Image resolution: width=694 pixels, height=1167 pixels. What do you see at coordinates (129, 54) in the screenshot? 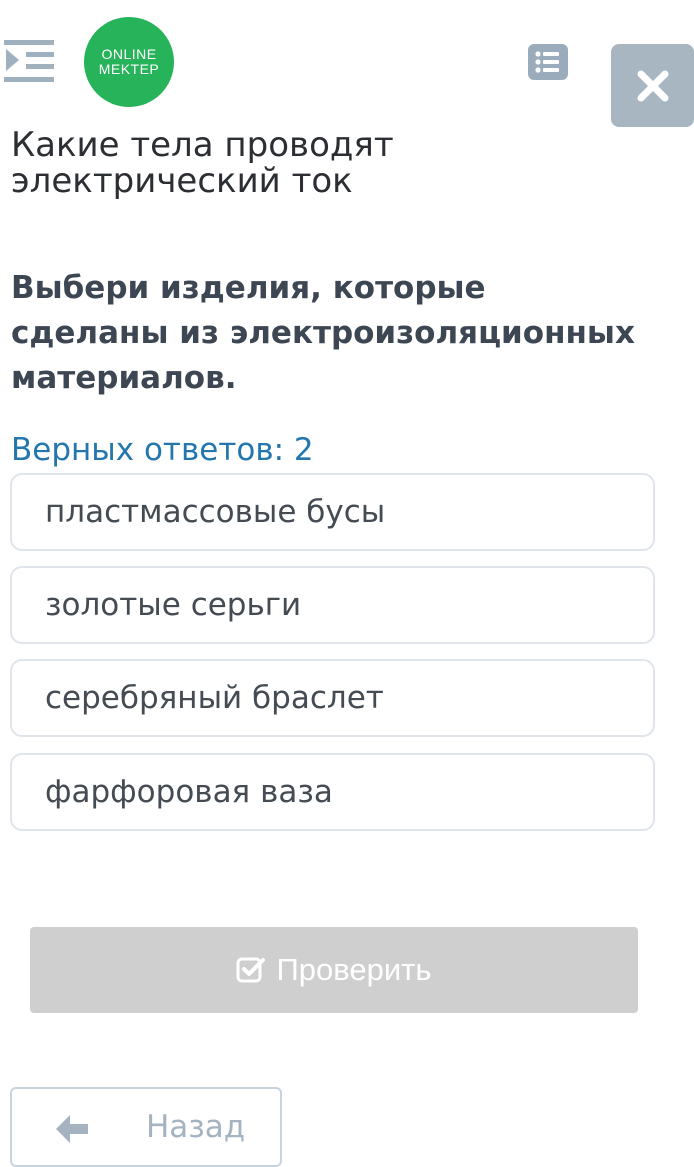
I see `logo-line-1: ONLINE` at bounding box center [129, 54].